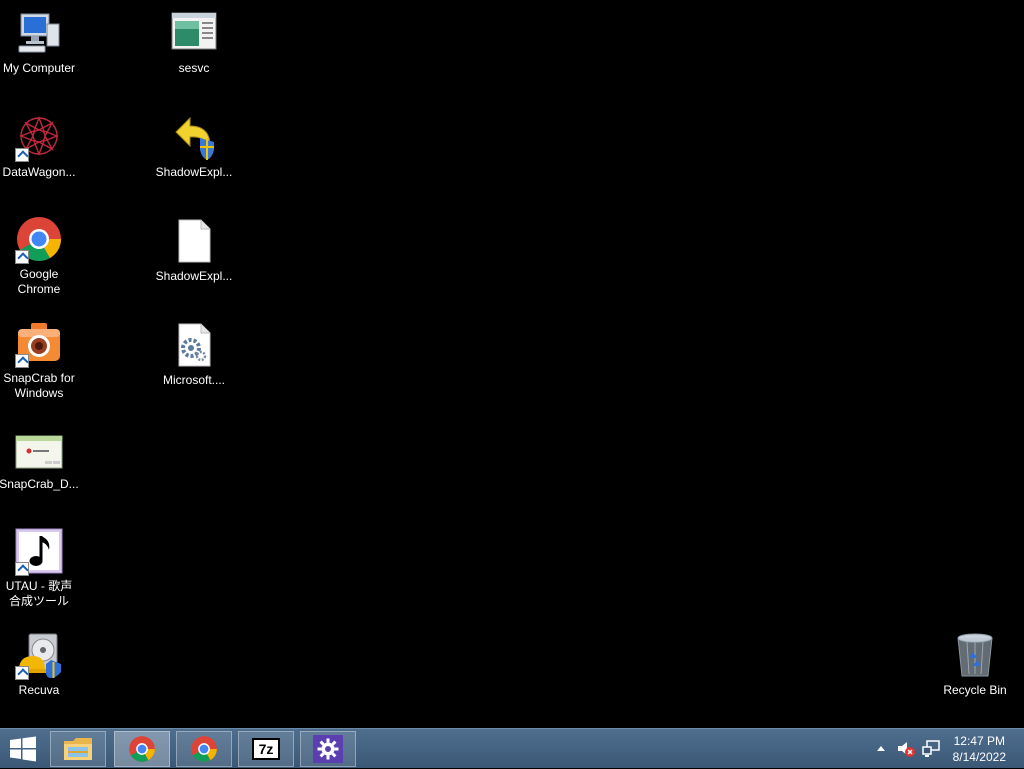  Describe the element at coordinates (39, 552) in the screenshot. I see `music-note-icon` at that location.